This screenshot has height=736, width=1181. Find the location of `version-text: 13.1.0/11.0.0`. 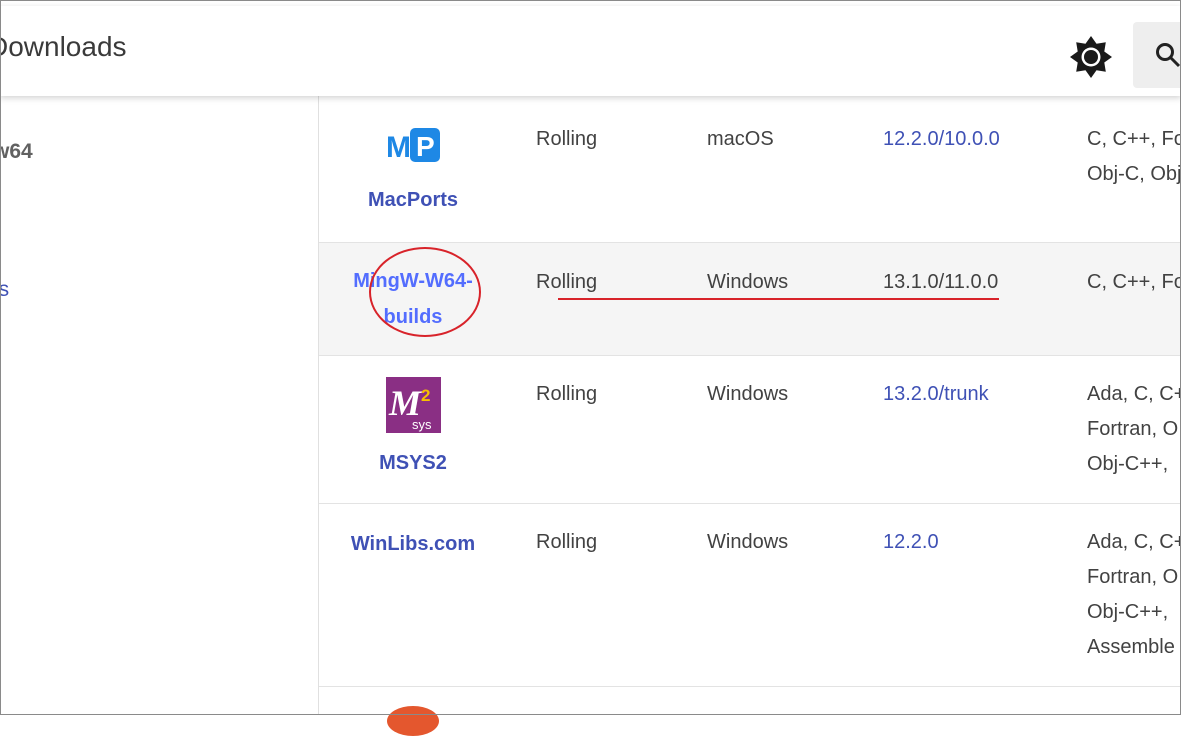

version-text: 13.1.0/11.0.0 is located at coordinates (941, 282).